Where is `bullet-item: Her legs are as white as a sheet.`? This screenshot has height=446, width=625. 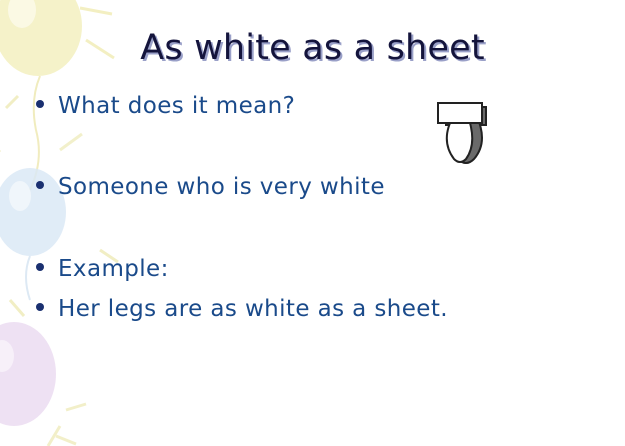 bullet-item: Her legs are as white as a sheet. is located at coordinates (242, 309).